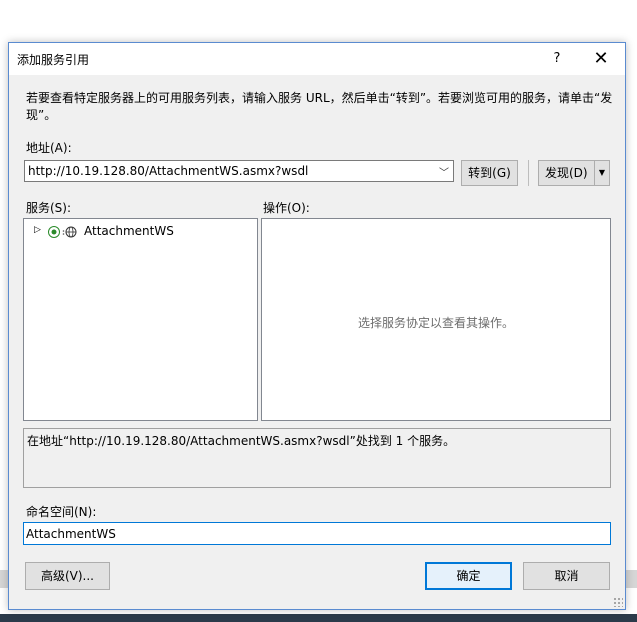 The width and height of the screenshot is (637, 622). Describe the element at coordinates (317, 59) in the screenshot. I see `title-bar: 添加服务引用 ? ✕` at that location.